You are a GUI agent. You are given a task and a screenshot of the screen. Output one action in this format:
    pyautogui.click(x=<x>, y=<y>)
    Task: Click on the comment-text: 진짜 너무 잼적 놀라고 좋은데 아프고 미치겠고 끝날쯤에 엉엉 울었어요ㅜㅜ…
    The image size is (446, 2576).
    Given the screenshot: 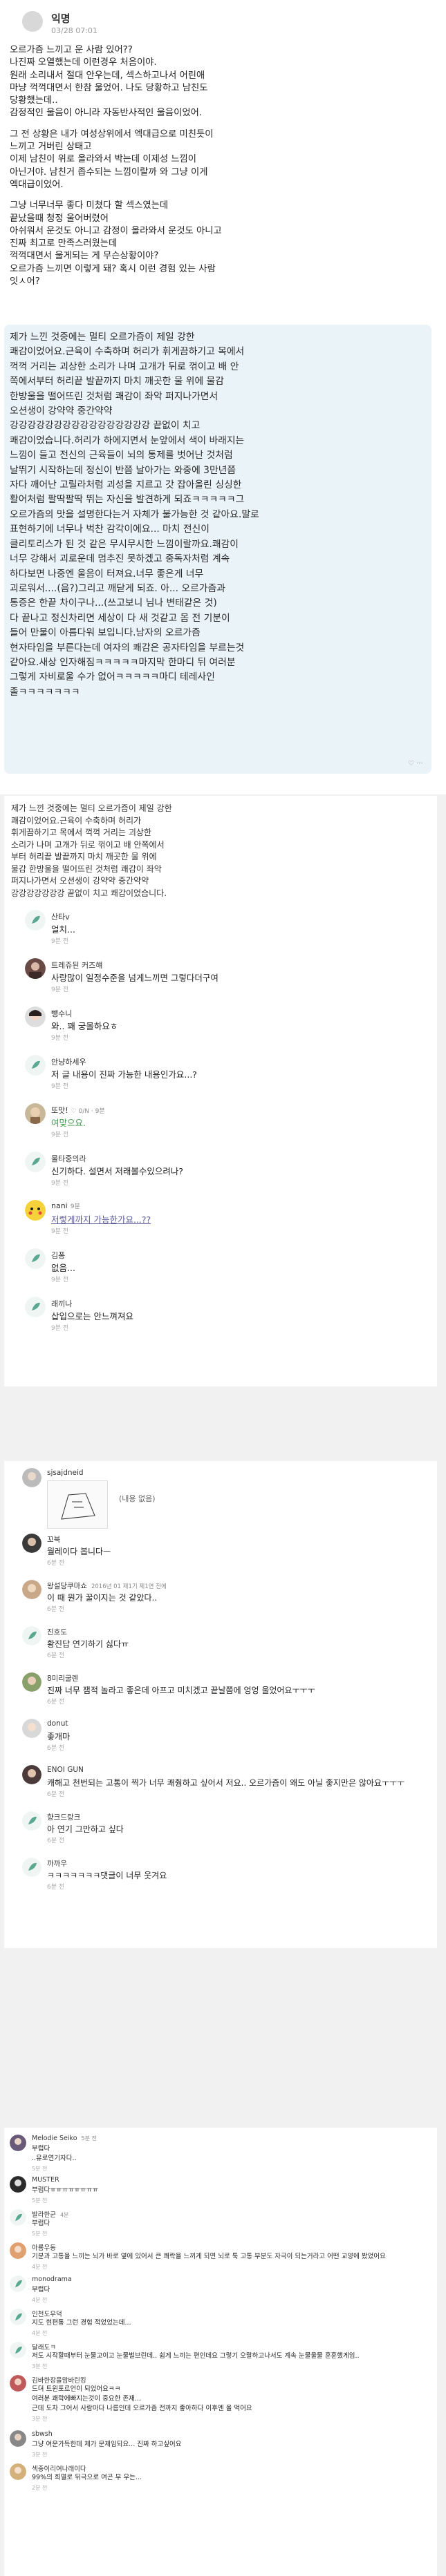 What is the action you would take?
    pyautogui.click(x=181, y=1690)
    